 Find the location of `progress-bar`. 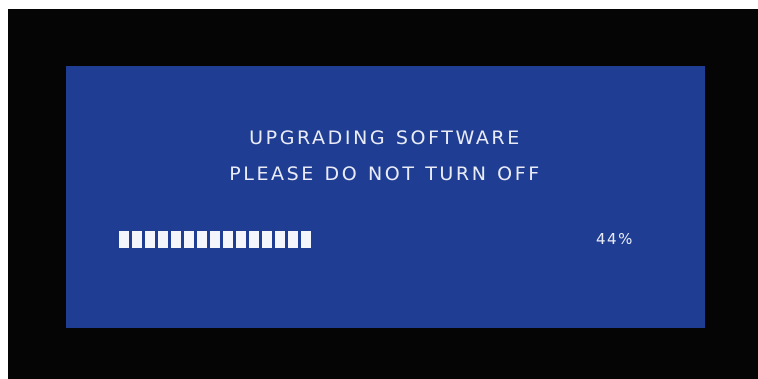

progress-bar is located at coordinates (215, 239).